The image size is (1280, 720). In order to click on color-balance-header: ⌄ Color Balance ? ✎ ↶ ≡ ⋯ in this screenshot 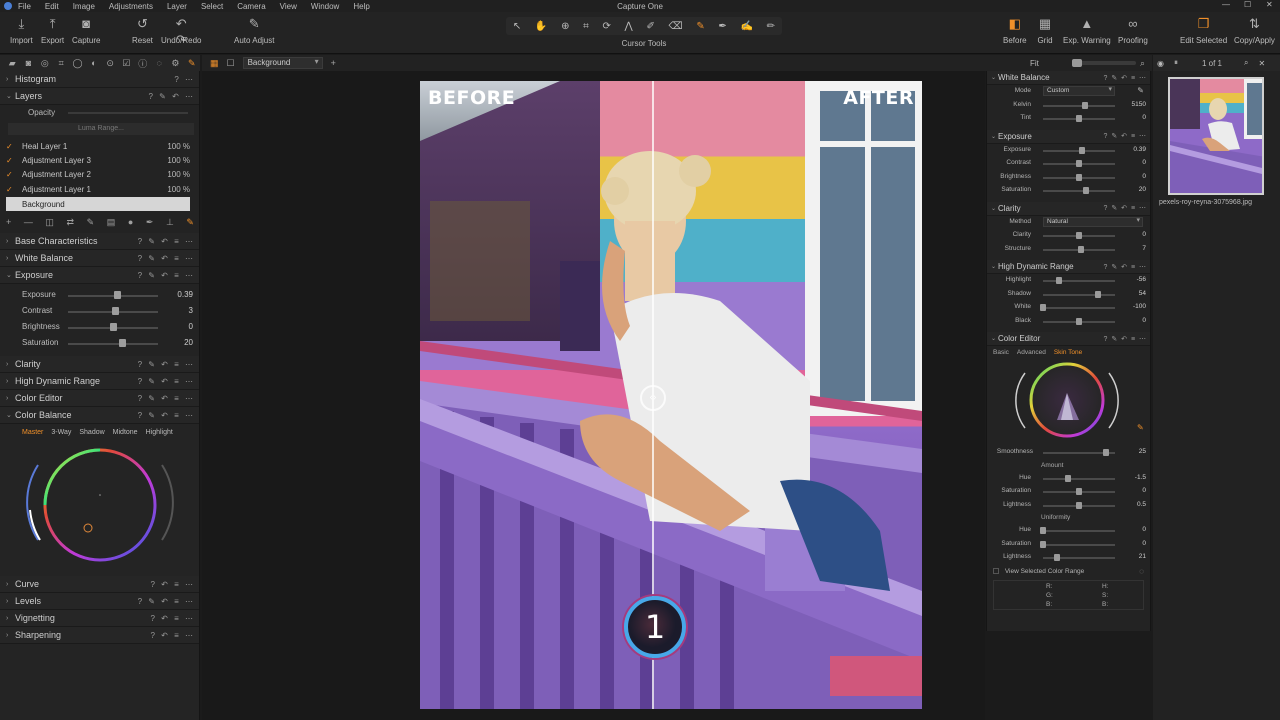, I will do `click(99, 415)`.